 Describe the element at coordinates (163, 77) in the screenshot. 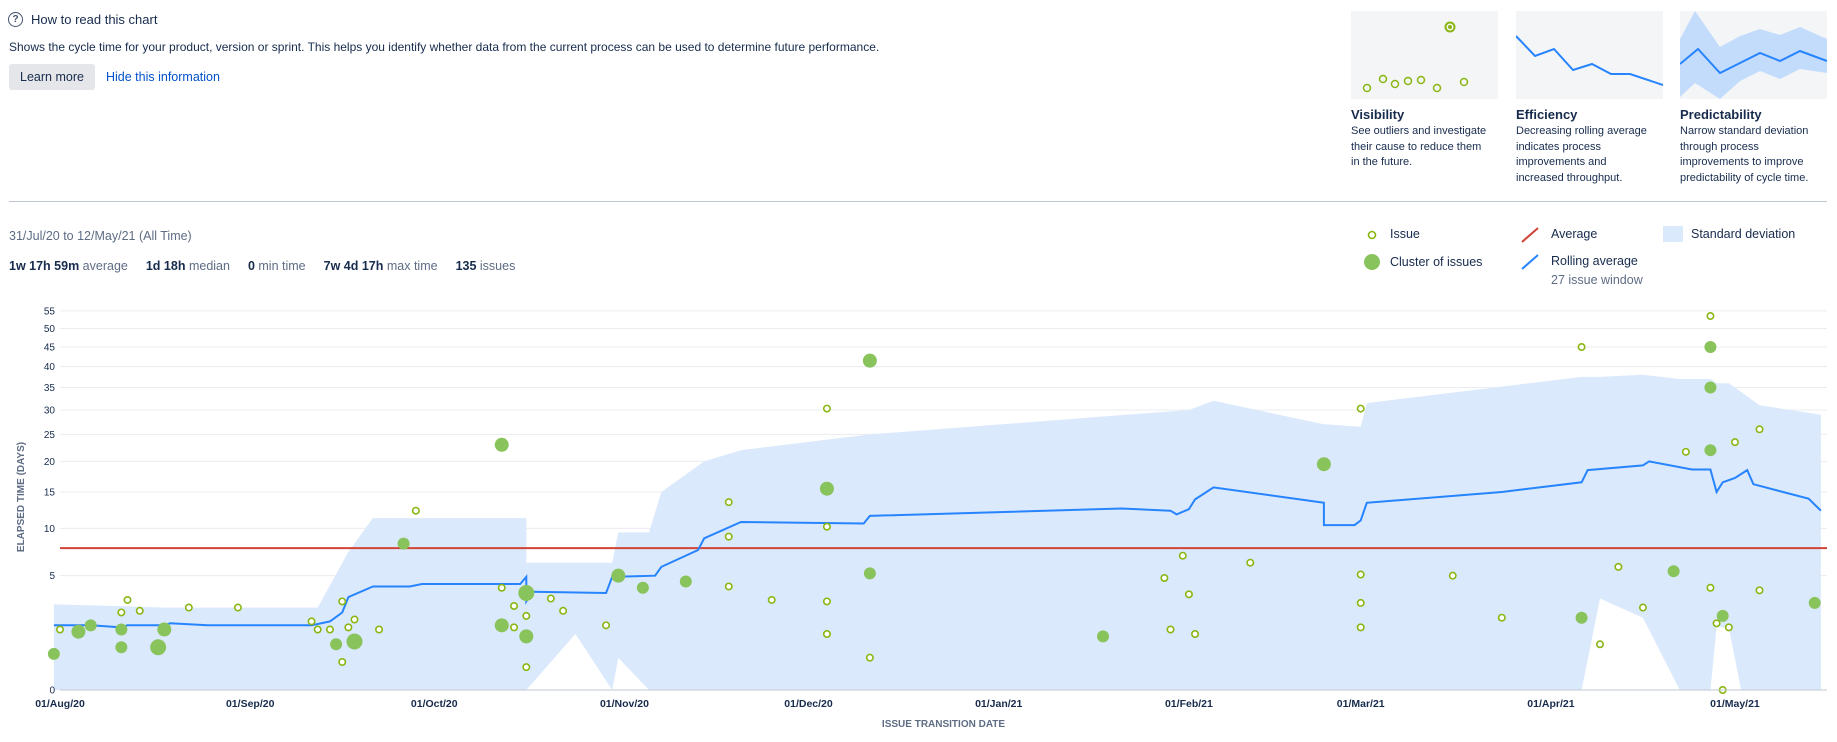

I see `hide-information-link: Hide this information` at that location.